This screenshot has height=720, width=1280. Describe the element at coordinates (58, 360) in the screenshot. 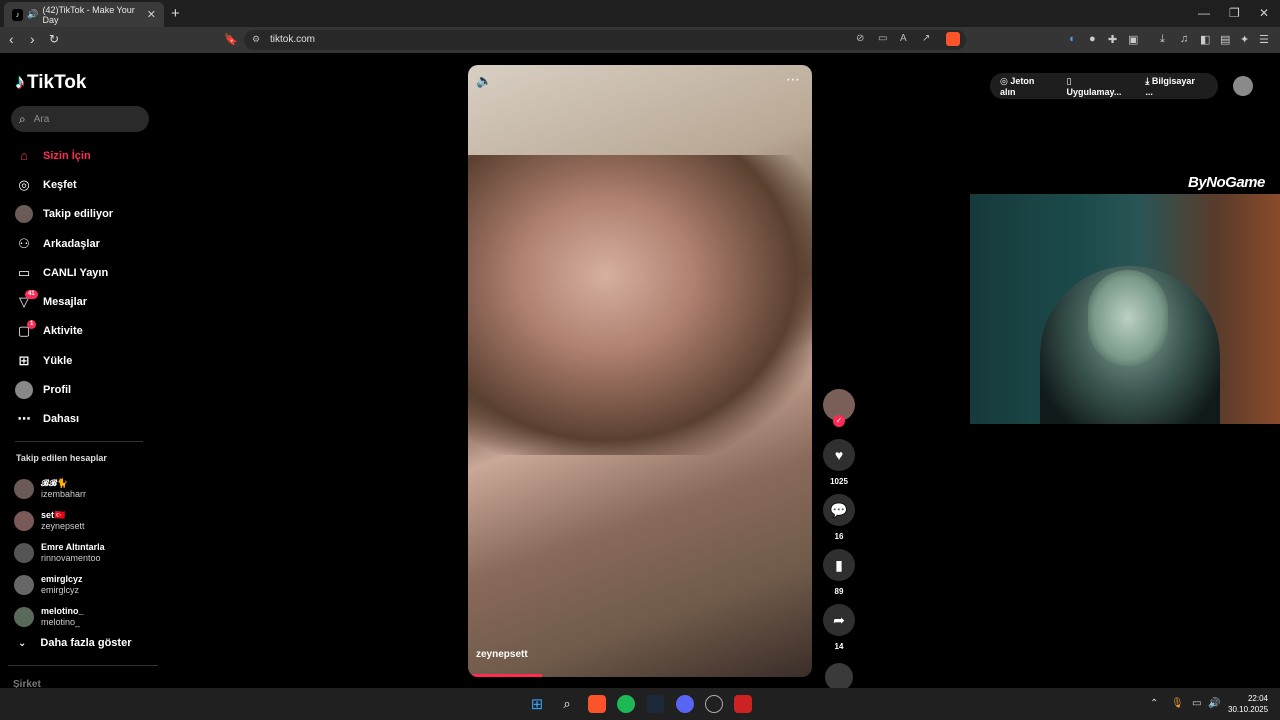

I see `nav-label: Yükle` at that location.